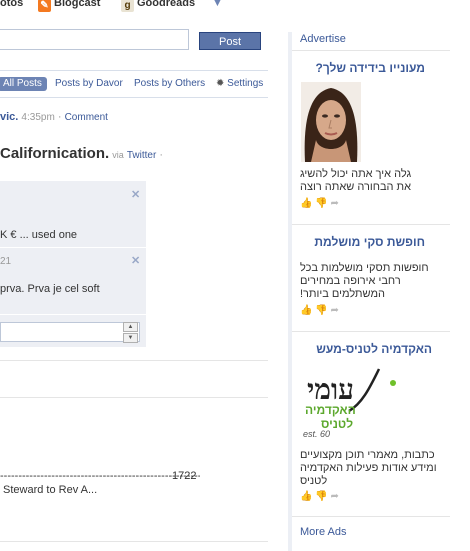 This screenshot has height=551, width=470. I want to click on filter-posts-by-others: Posts by Others, so click(169, 84).